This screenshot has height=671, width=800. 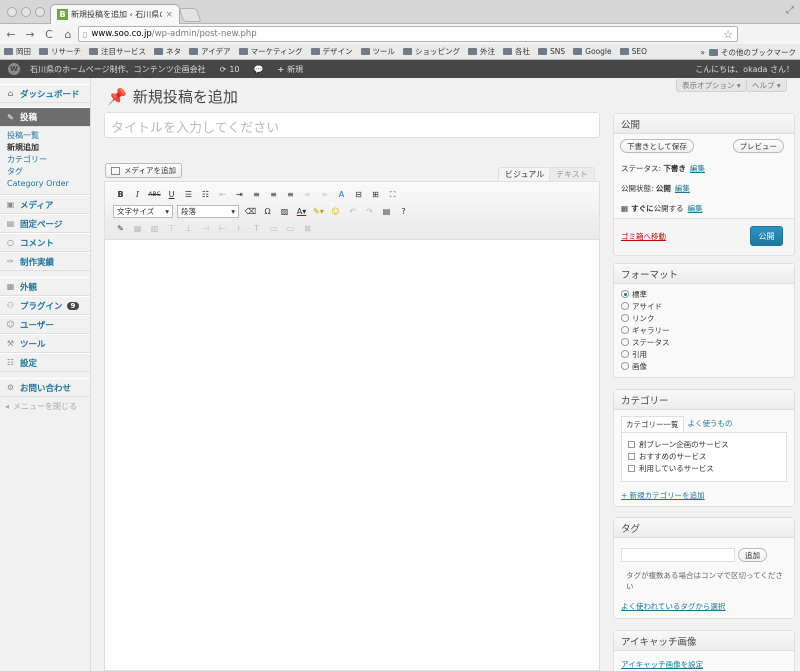 I want to click on bookmark-folder: デザイン, so click(x=331, y=51).